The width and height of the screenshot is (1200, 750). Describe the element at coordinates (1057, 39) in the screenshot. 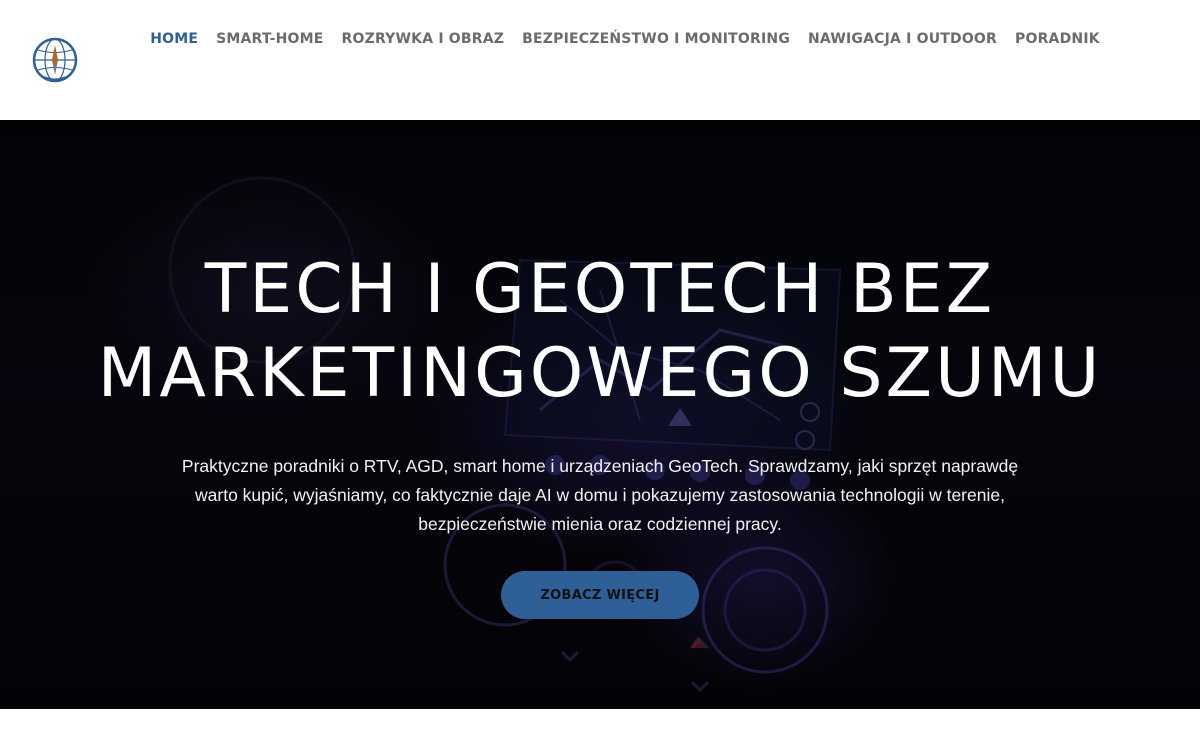

I see `nav-item-poradnik: PORADNIK` at that location.